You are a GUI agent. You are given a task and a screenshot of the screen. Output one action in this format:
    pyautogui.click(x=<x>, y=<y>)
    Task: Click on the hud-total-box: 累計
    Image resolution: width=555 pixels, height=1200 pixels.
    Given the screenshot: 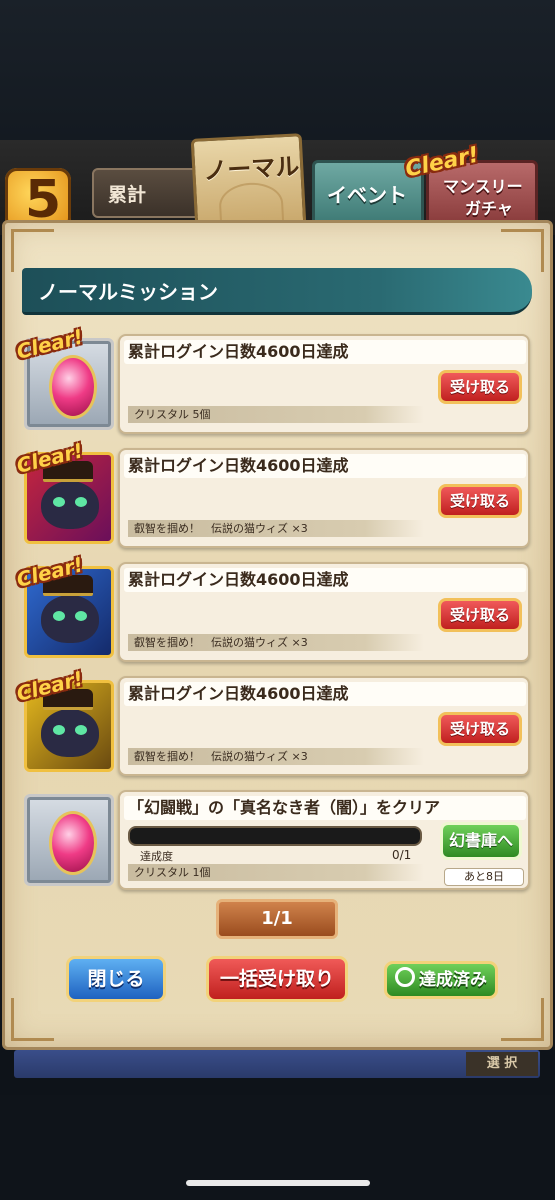 What is the action you would take?
    pyautogui.click(x=149, y=193)
    